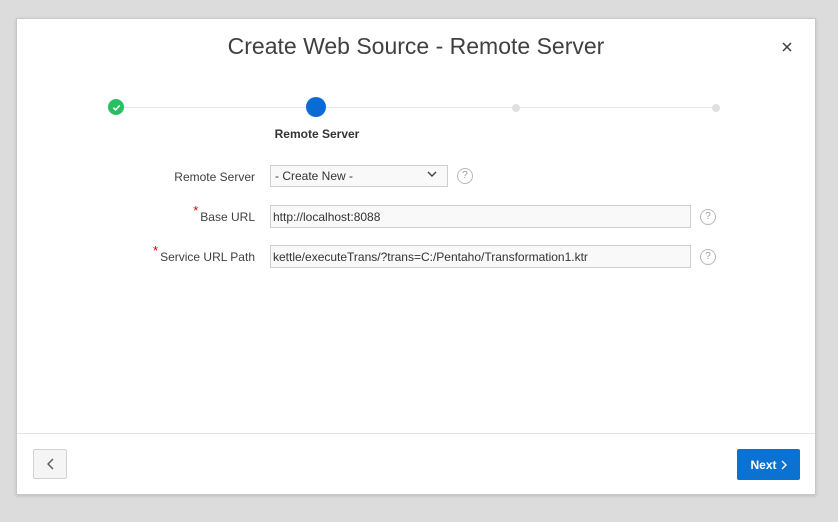 This screenshot has width=838, height=522. I want to click on chevron-right-icon, so click(784, 464).